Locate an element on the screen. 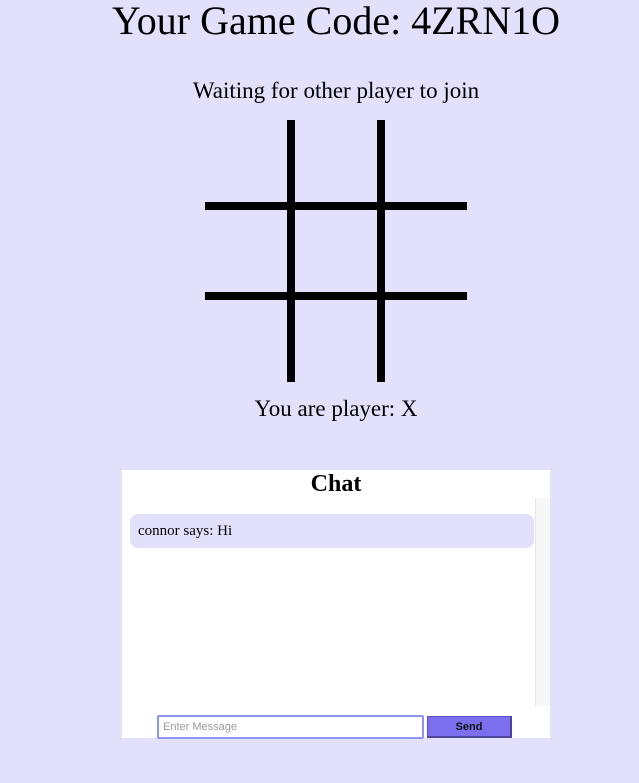 The image size is (639, 783). send-button: Send is located at coordinates (469, 727).